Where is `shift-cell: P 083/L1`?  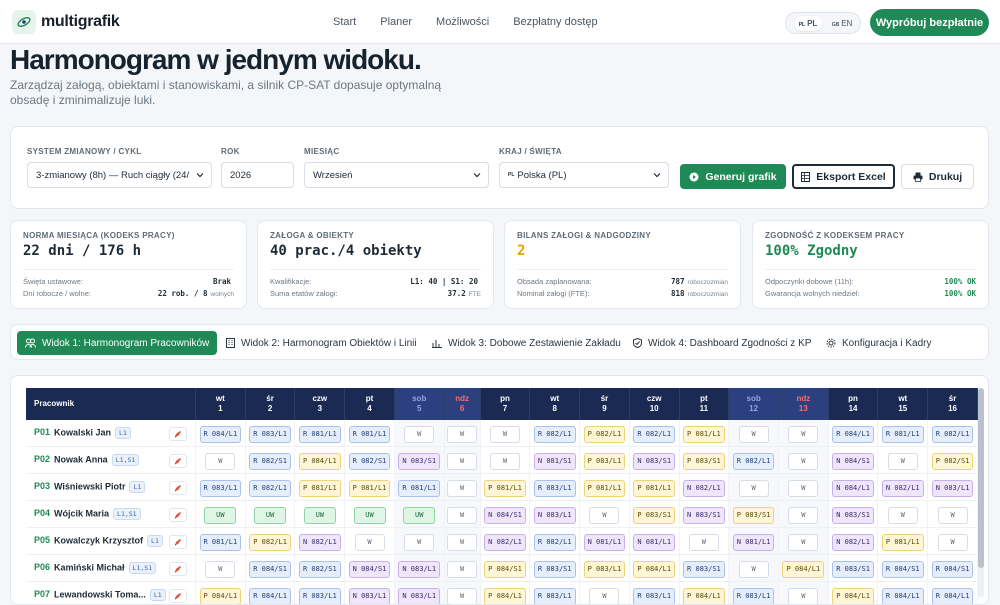 shift-cell: P 083/L1 is located at coordinates (605, 568).